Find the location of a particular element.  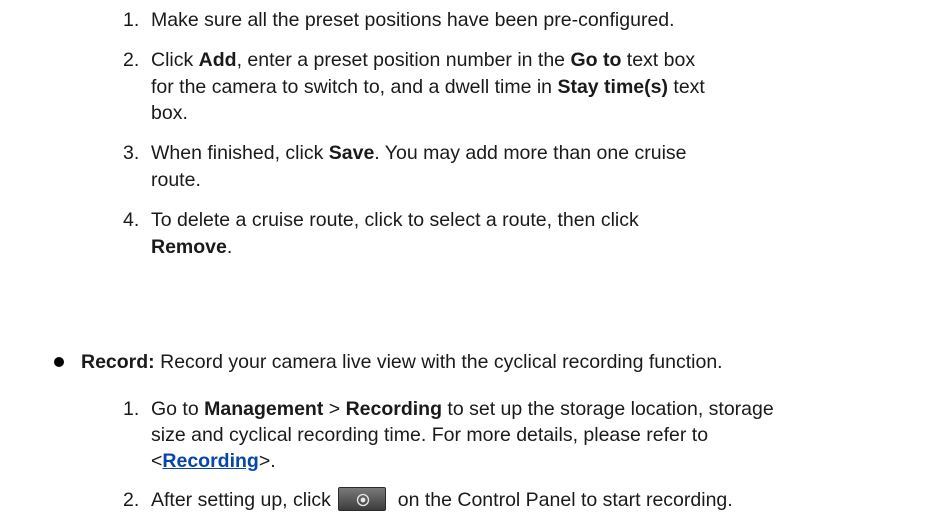

ui-term-add: Add is located at coordinates (217, 60).